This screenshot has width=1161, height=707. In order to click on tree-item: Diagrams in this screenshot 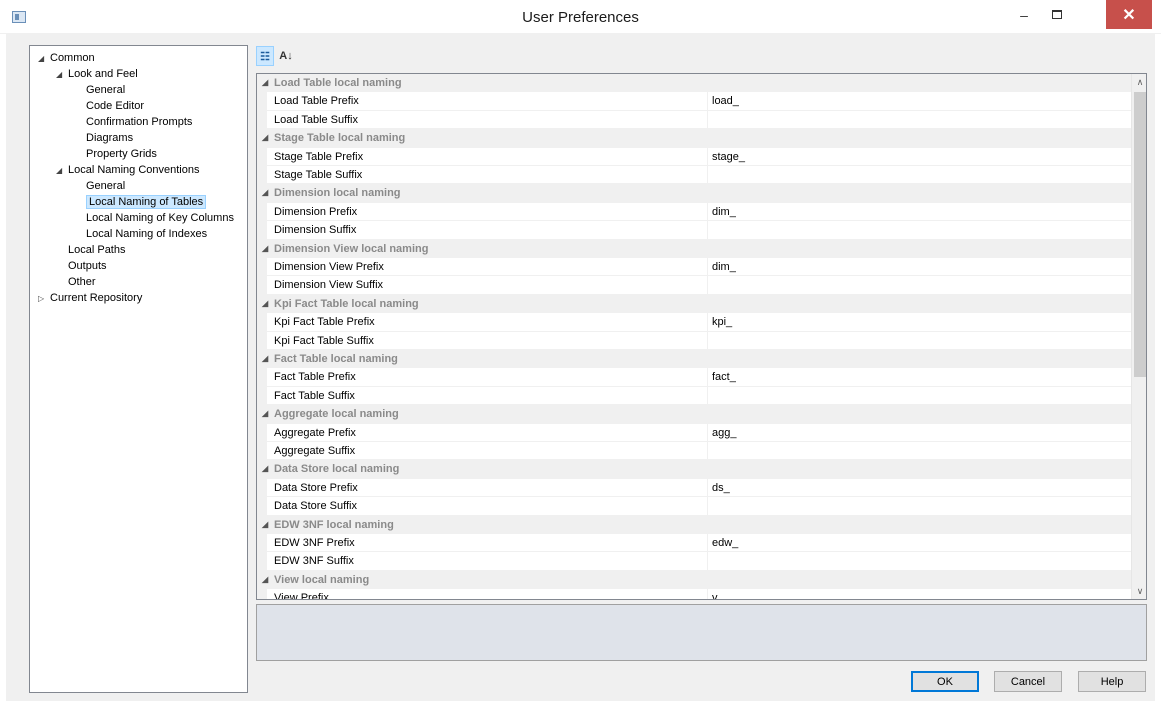, I will do `click(109, 138)`.